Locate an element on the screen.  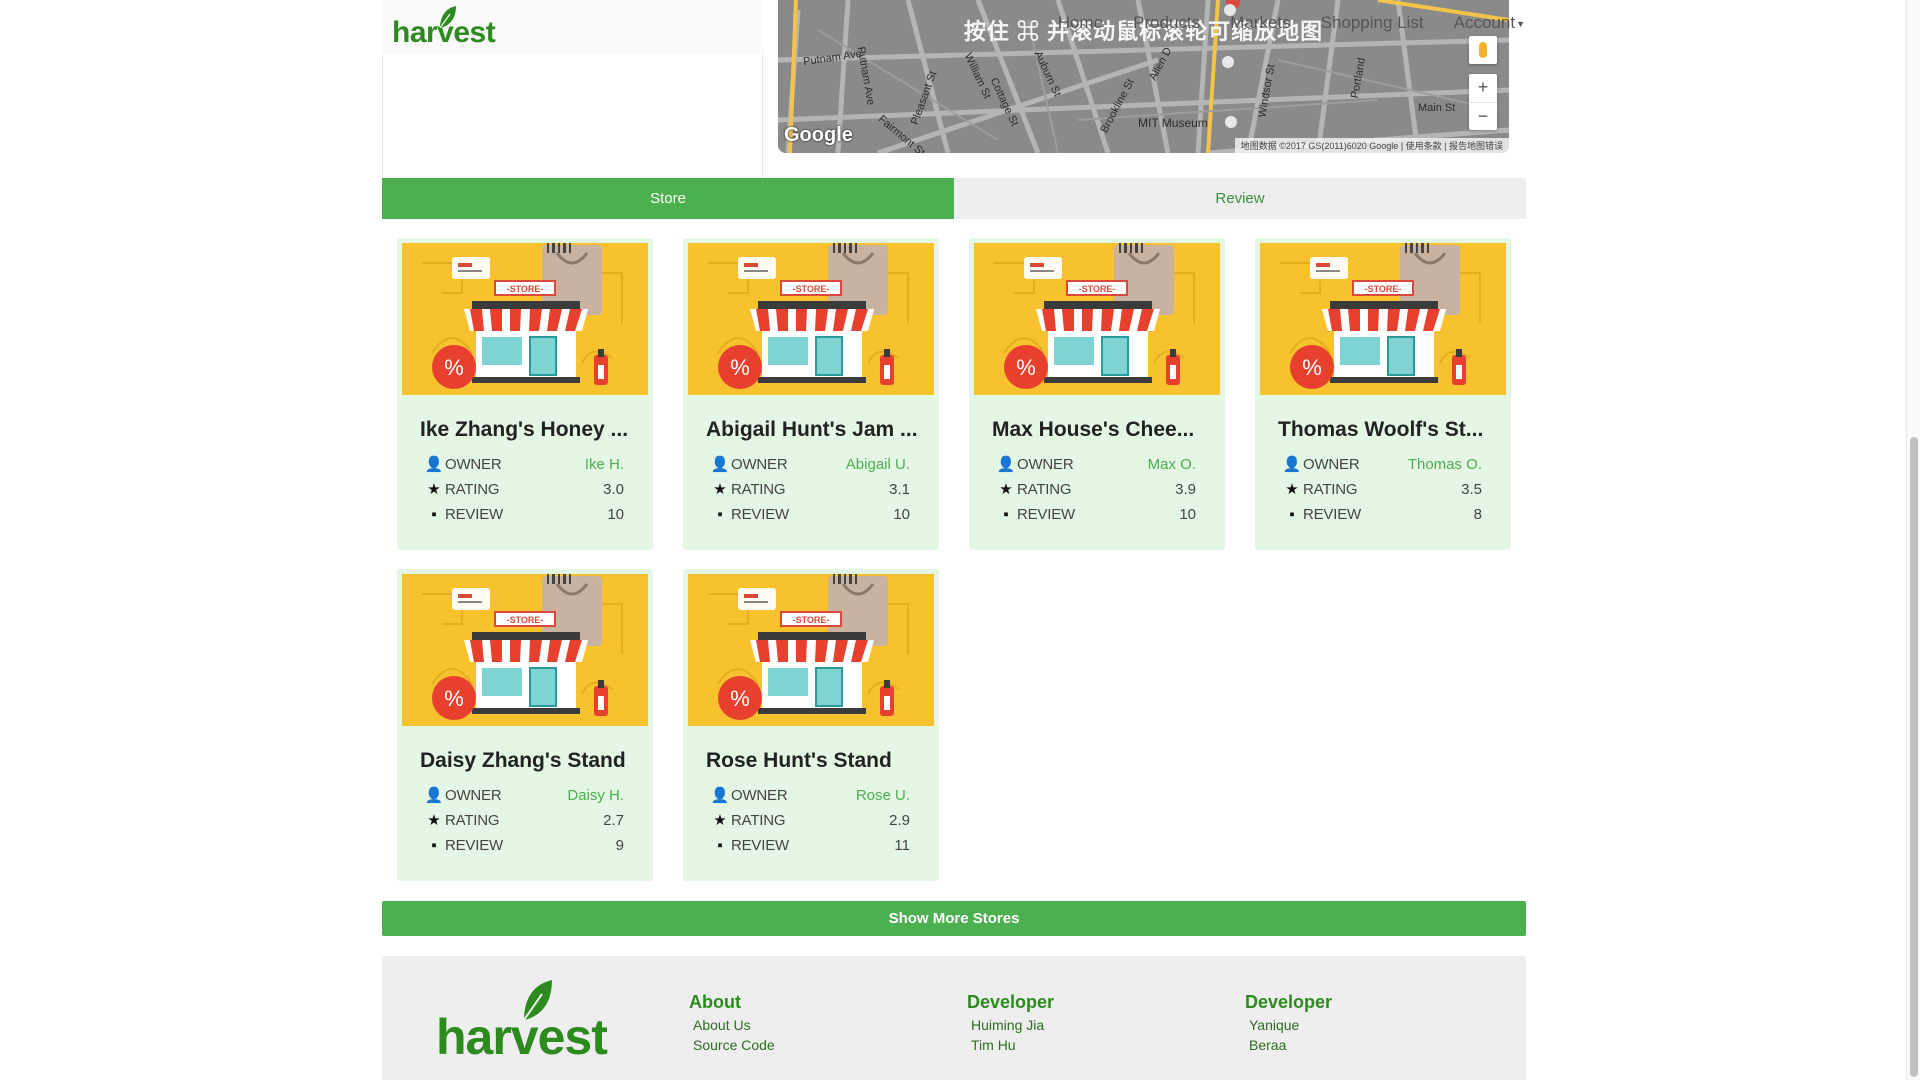
review-count: 9 is located at coordinates (619, 845).